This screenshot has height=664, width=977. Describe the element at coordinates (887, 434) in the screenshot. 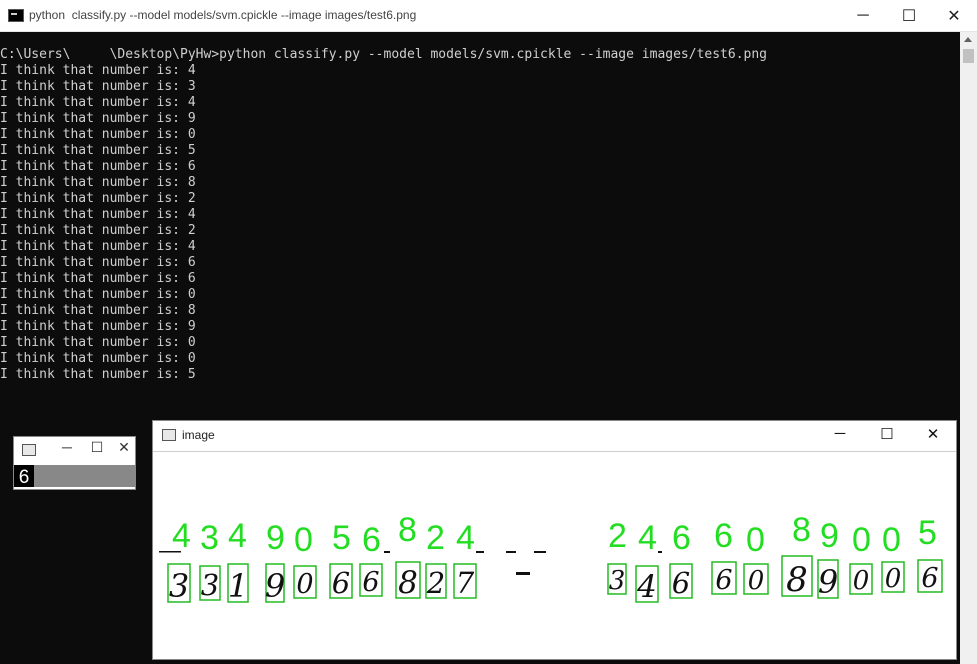

I see `image-maximize-button: ☐` at that location.